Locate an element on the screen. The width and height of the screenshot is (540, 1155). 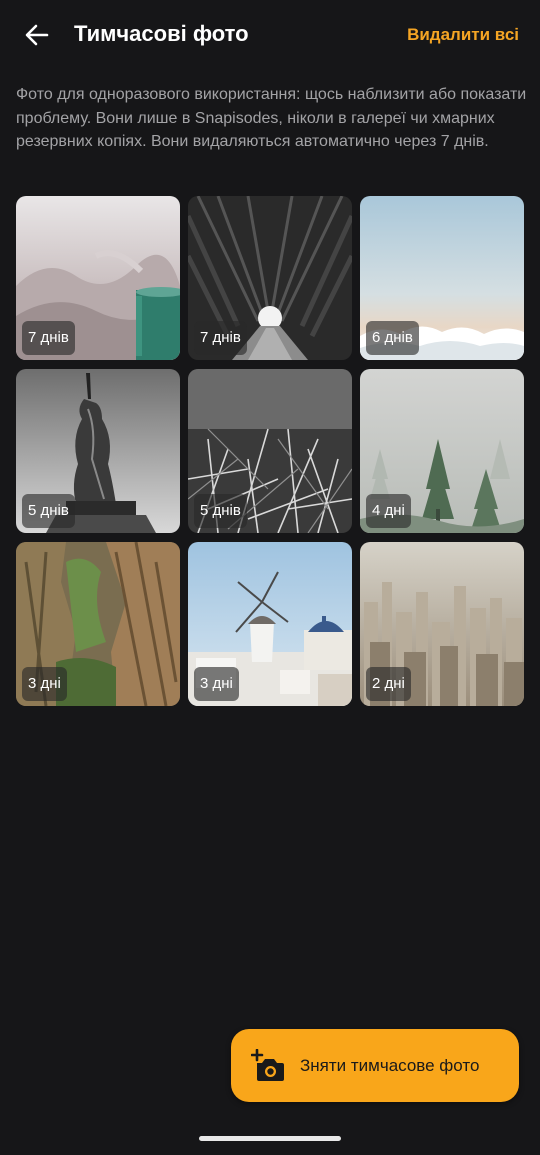
arrow-left-icon is located at coordinates (37, 35).